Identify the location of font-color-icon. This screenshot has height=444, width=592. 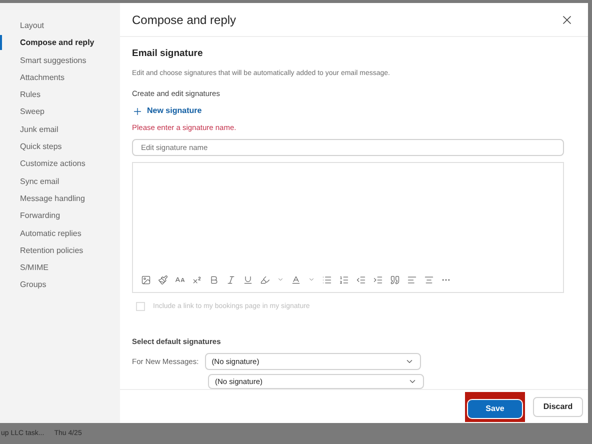
(296, 279).